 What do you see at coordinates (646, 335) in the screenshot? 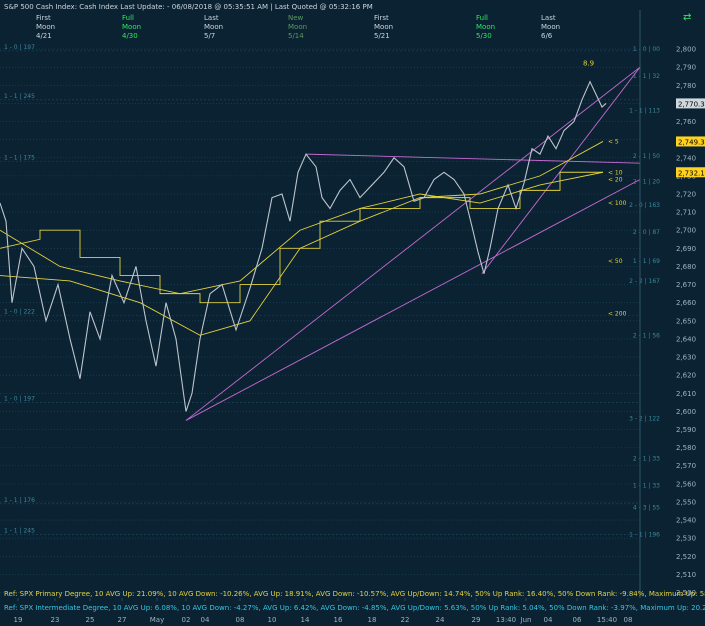
I see `fib-level-right: 2 - 1 | 56` at bounding box center [646, 335].